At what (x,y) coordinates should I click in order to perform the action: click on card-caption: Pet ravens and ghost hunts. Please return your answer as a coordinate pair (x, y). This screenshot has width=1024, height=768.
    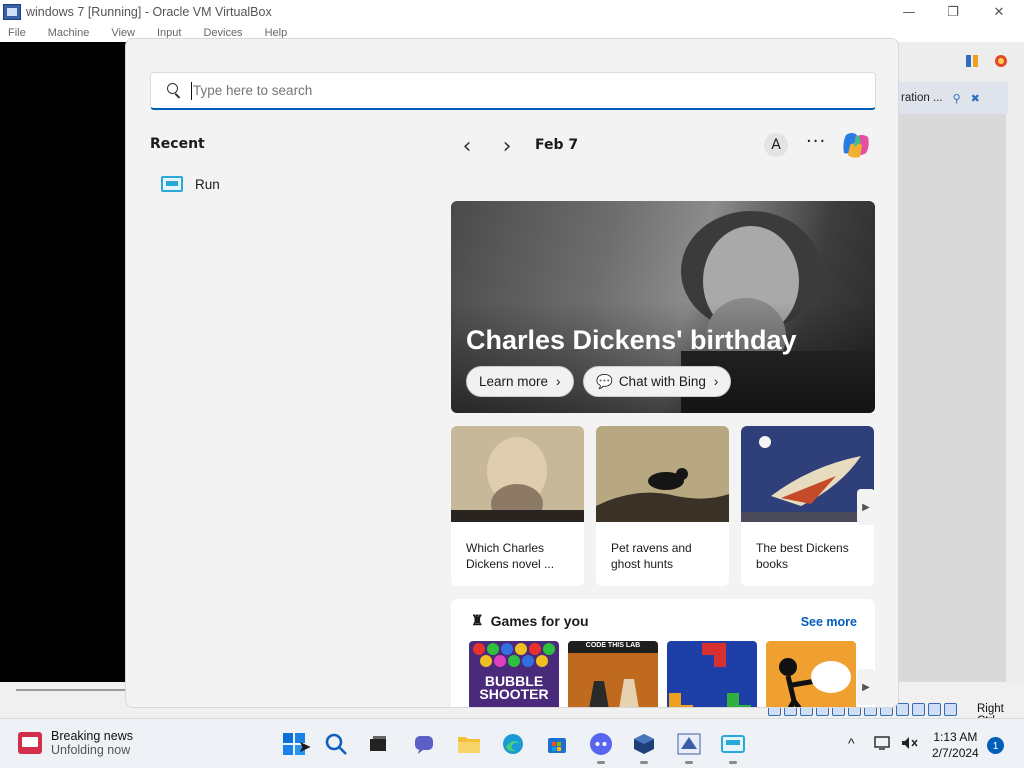
    Looking at the image, I should click on (651, 556).